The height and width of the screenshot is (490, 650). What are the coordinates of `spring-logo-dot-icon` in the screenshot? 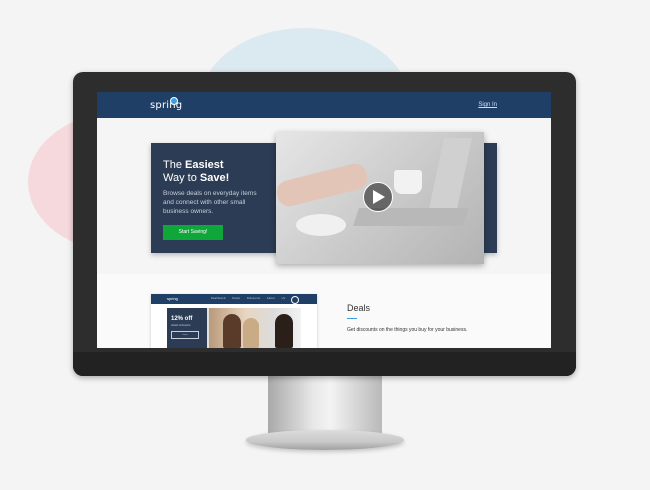 It's located at (174, 101).